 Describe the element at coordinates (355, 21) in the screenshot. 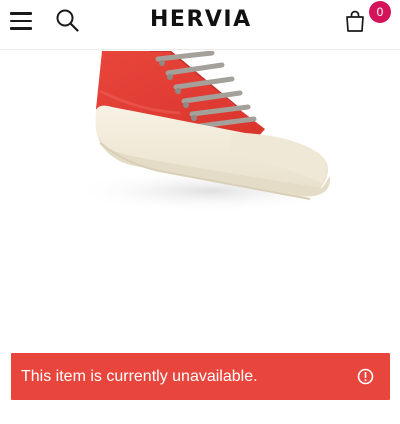

I see `shopping-bag-icon` at that location.